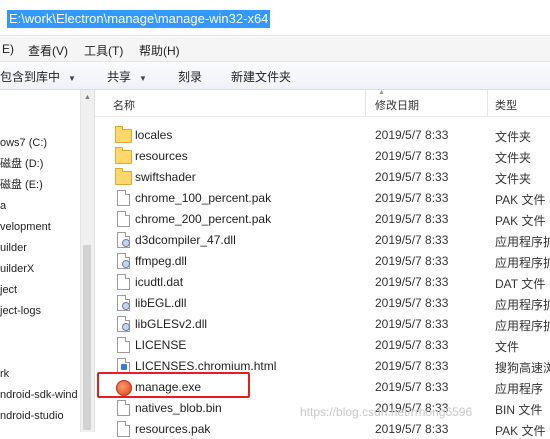 The width and height of the screenshot is (550, 439). What do you see at coordinates (322, 260) in the screenshot?
I see `file-row: ffmpeg.dll 2019/5/7 8:33 应用程序扩` at bounding box center [322, 260].